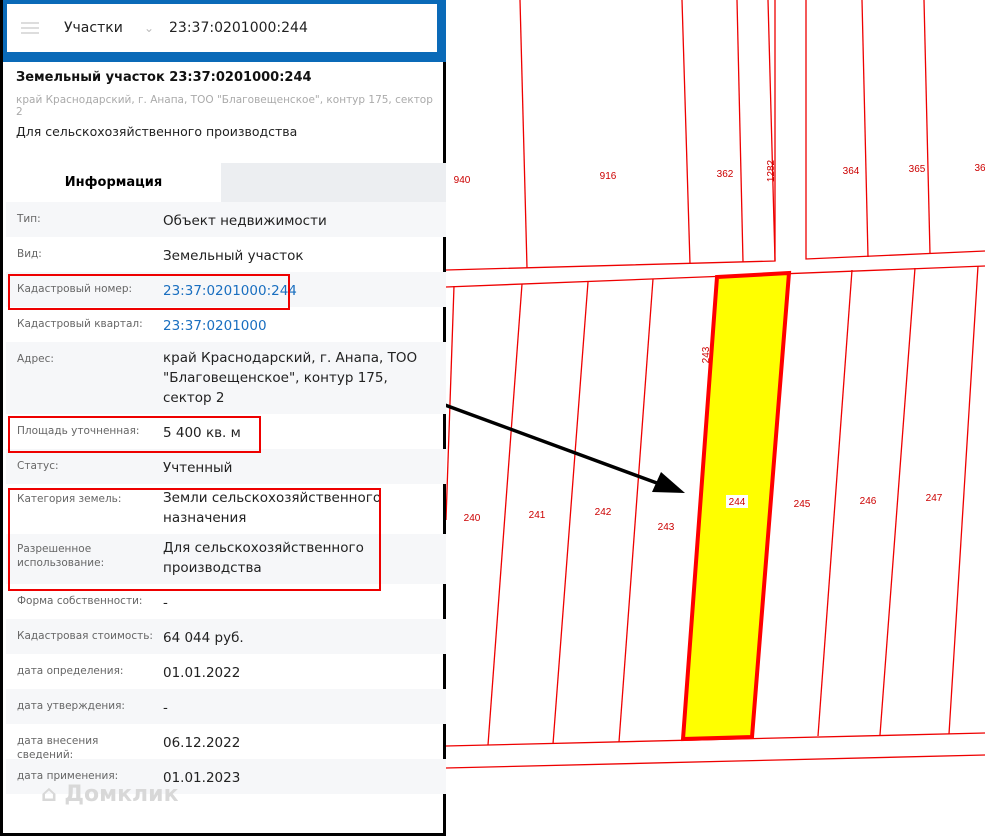 The image size is (985, 836). Describe the element at coordinates (71, 706) in the screenshot. I see `info-label: дата утверждения:` at that location.